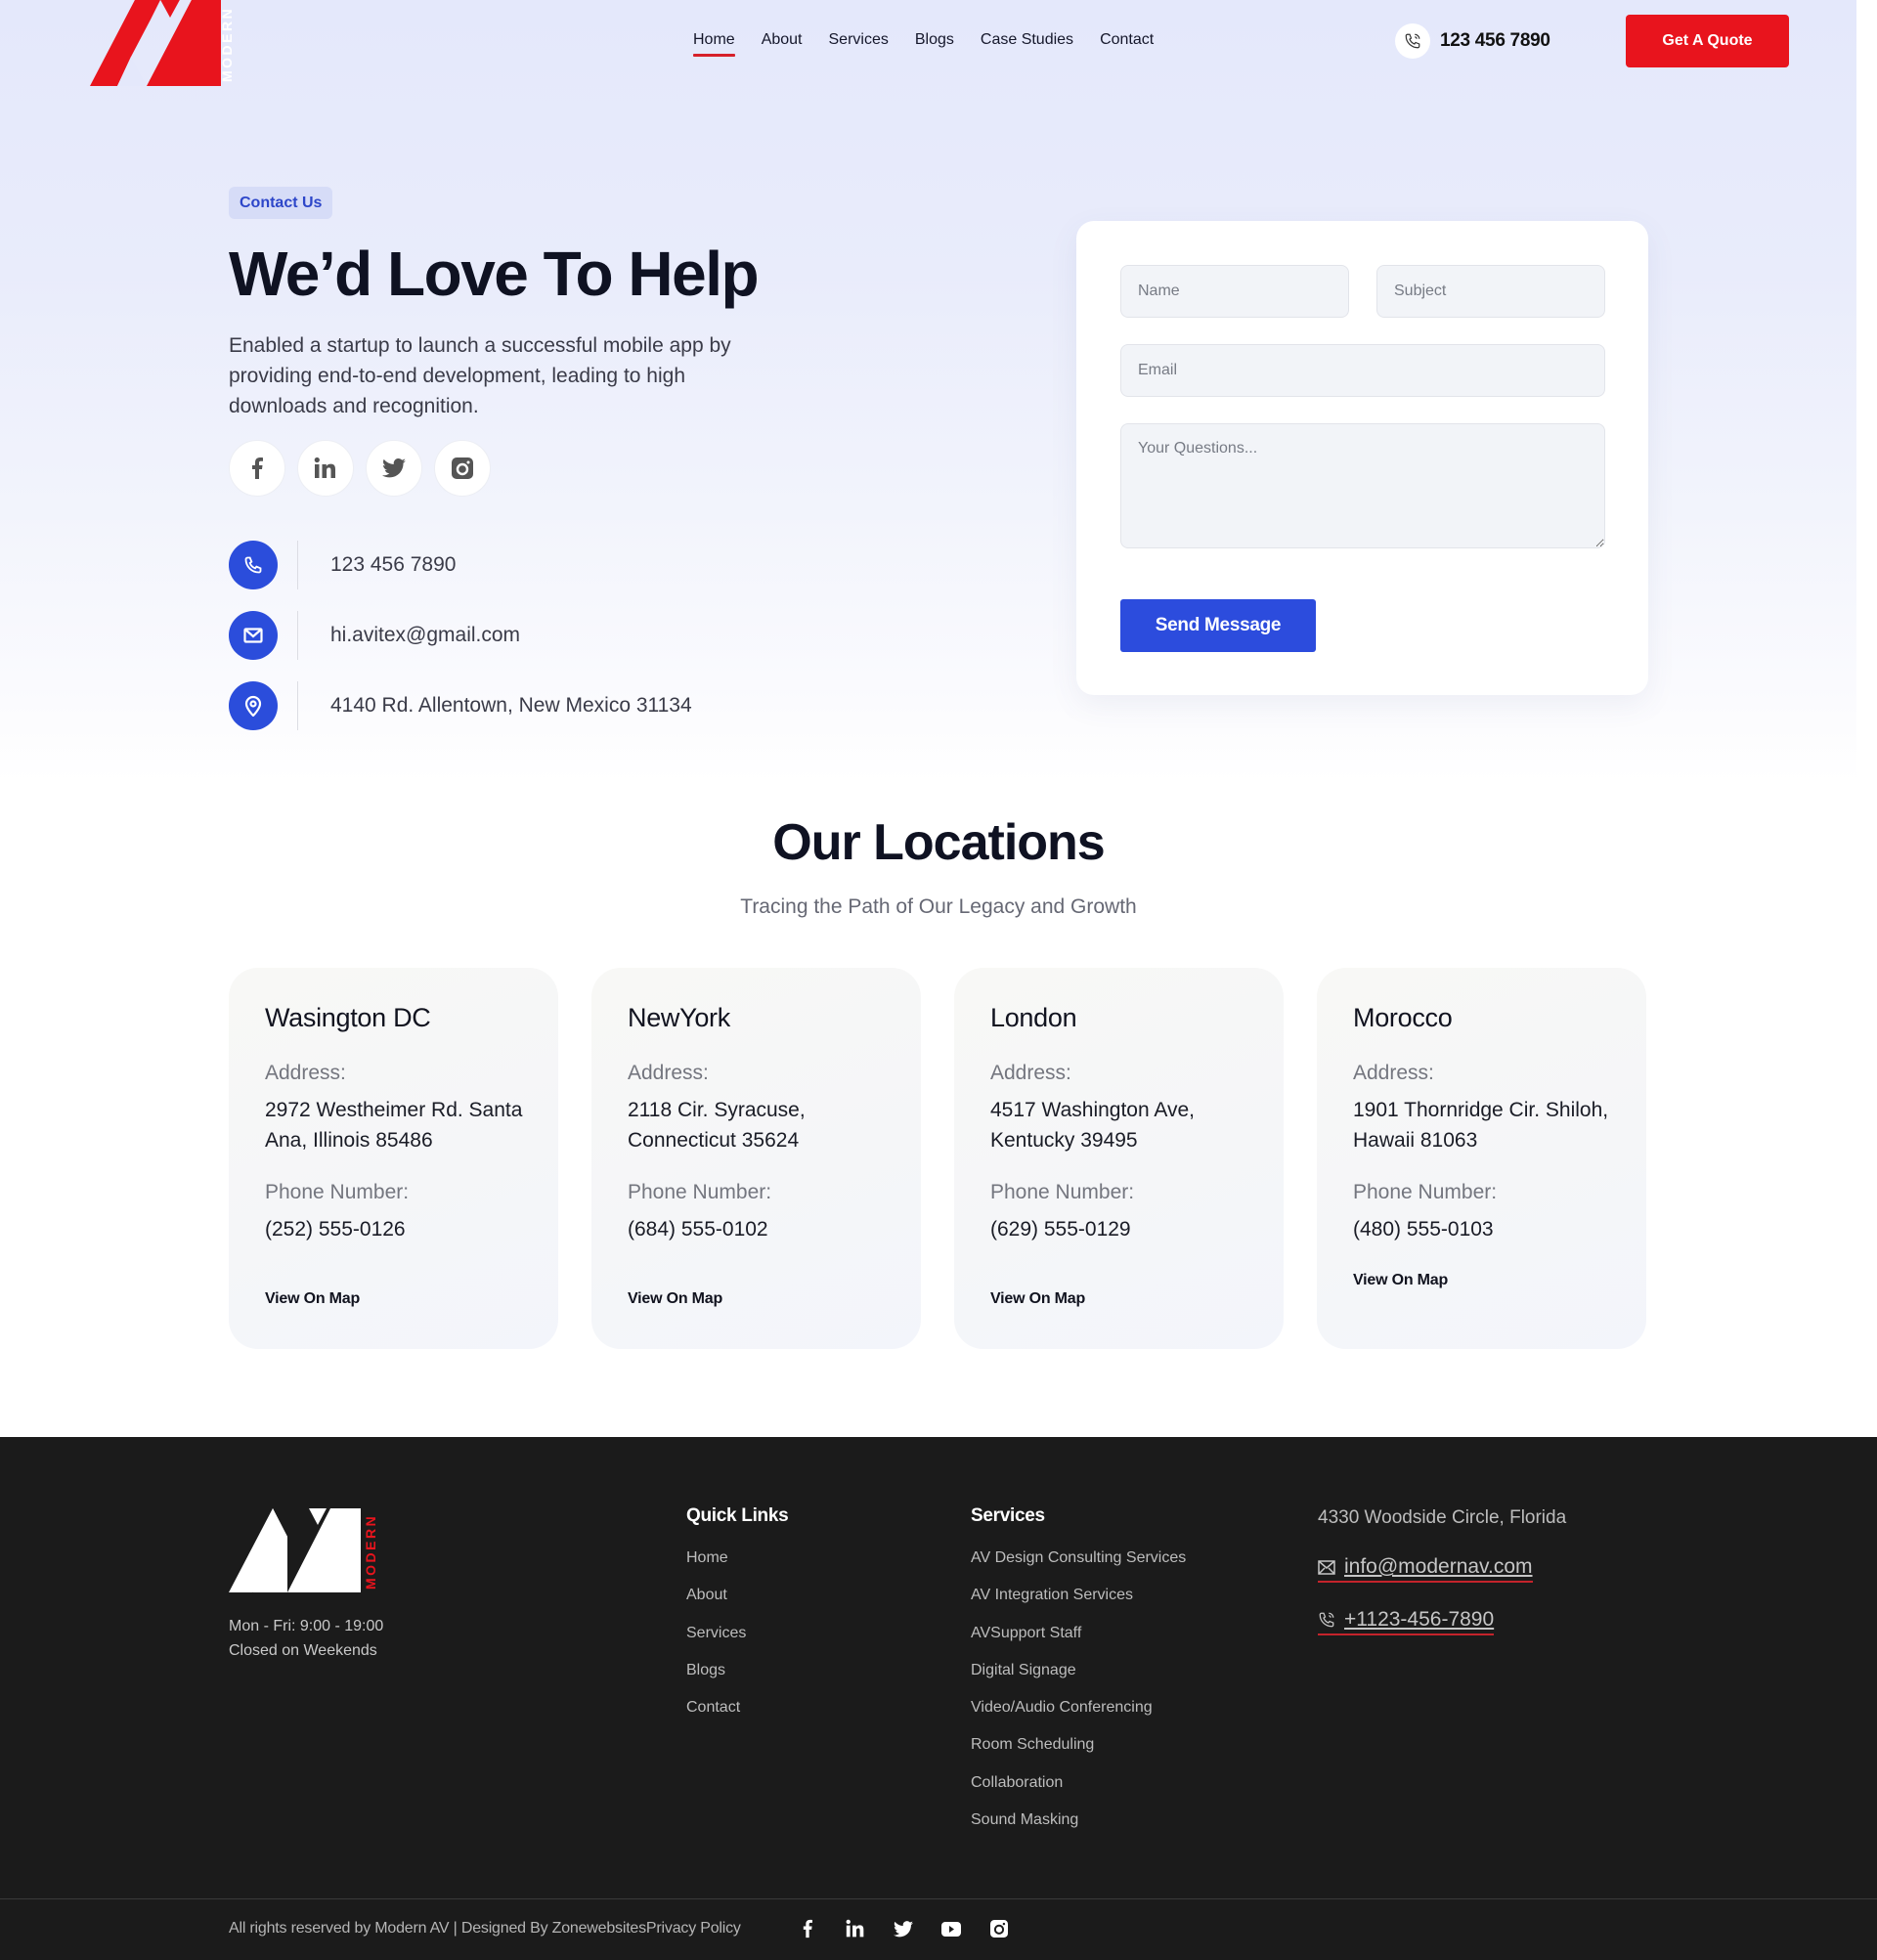  What do you see at coordinates (335, 1230) in the screenshot?
I see `location-phone: (252) 555-0126` at bounding box center [335, 1230].